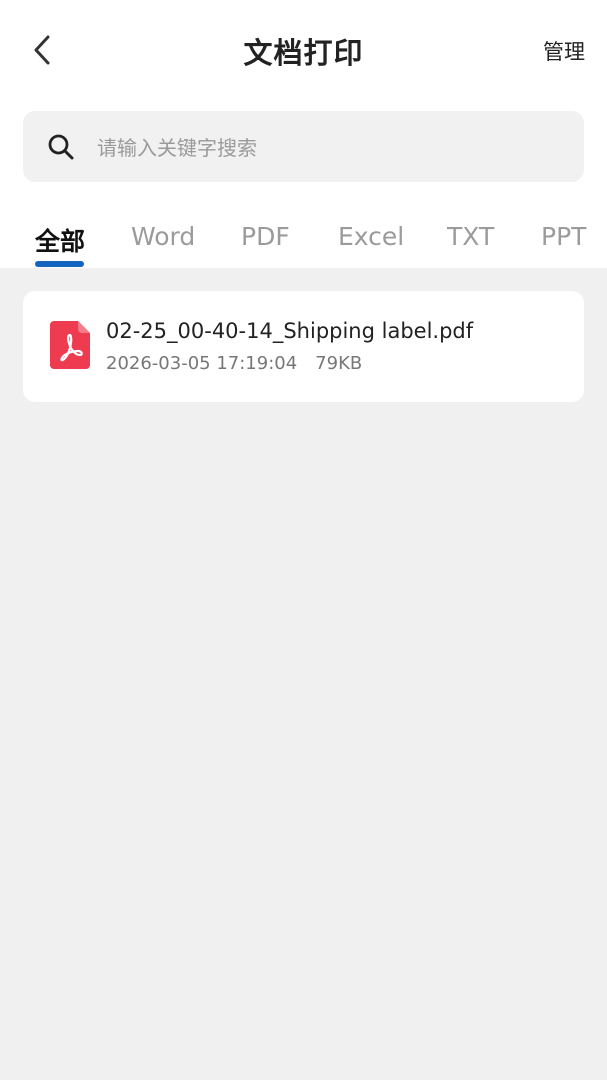 The height and width of the screenshot is (1080, 607). I want to click on tab-pdf: PDF, so click(265, 236).